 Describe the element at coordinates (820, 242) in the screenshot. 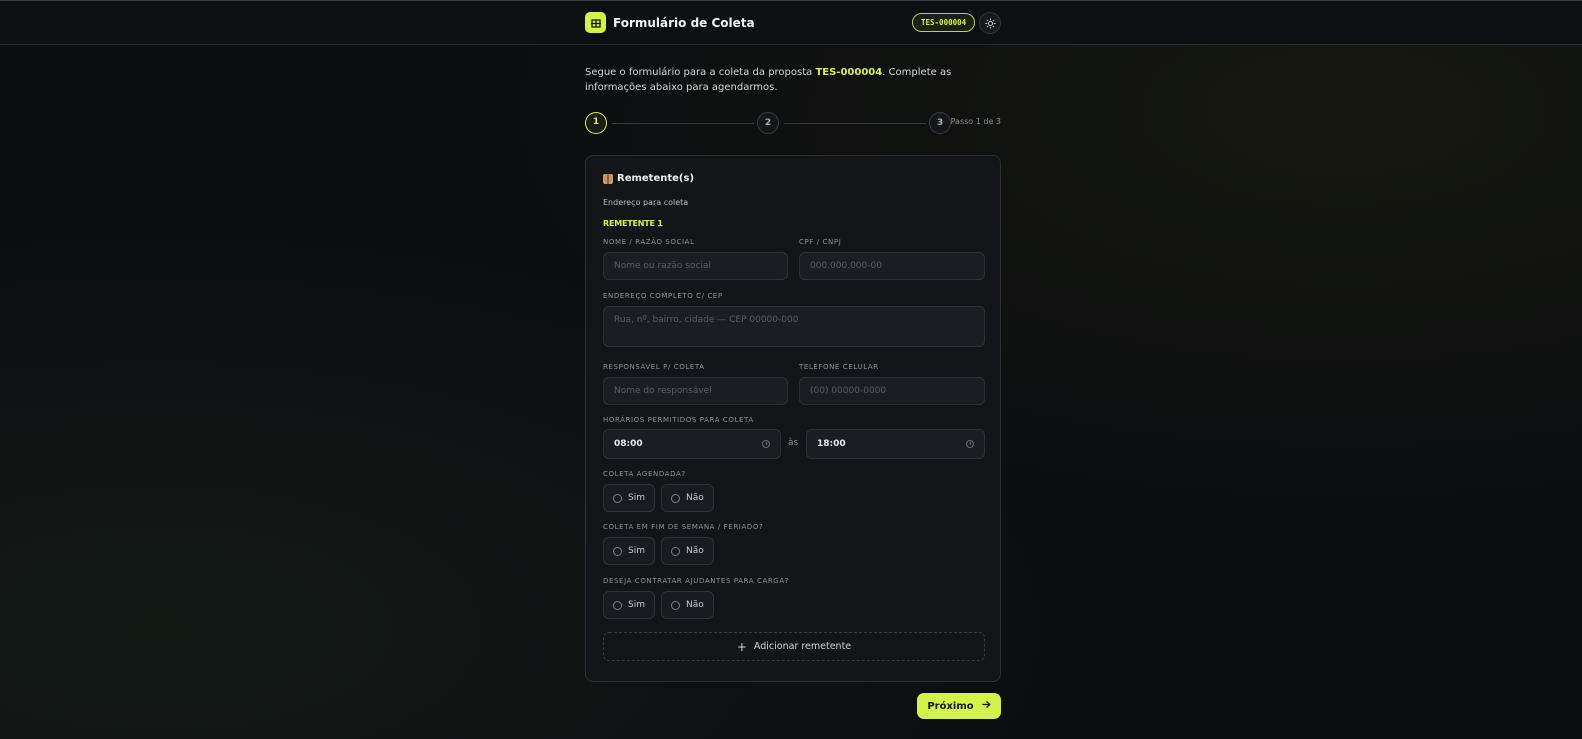

I see `doc-label: CPF / CNPJ` at that location.